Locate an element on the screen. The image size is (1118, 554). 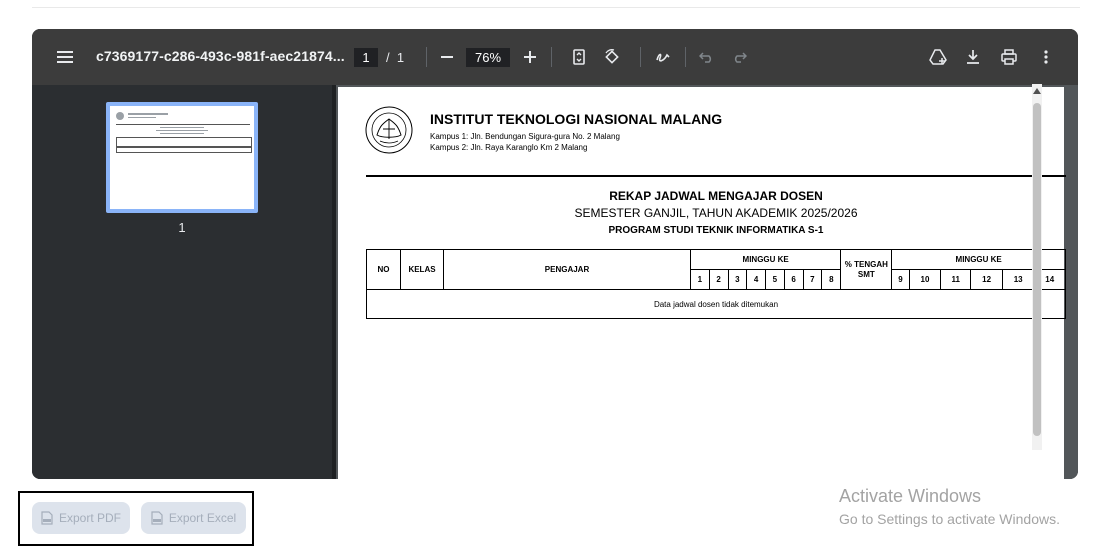
week-number: 13 is located at coordinates (1018, 279).